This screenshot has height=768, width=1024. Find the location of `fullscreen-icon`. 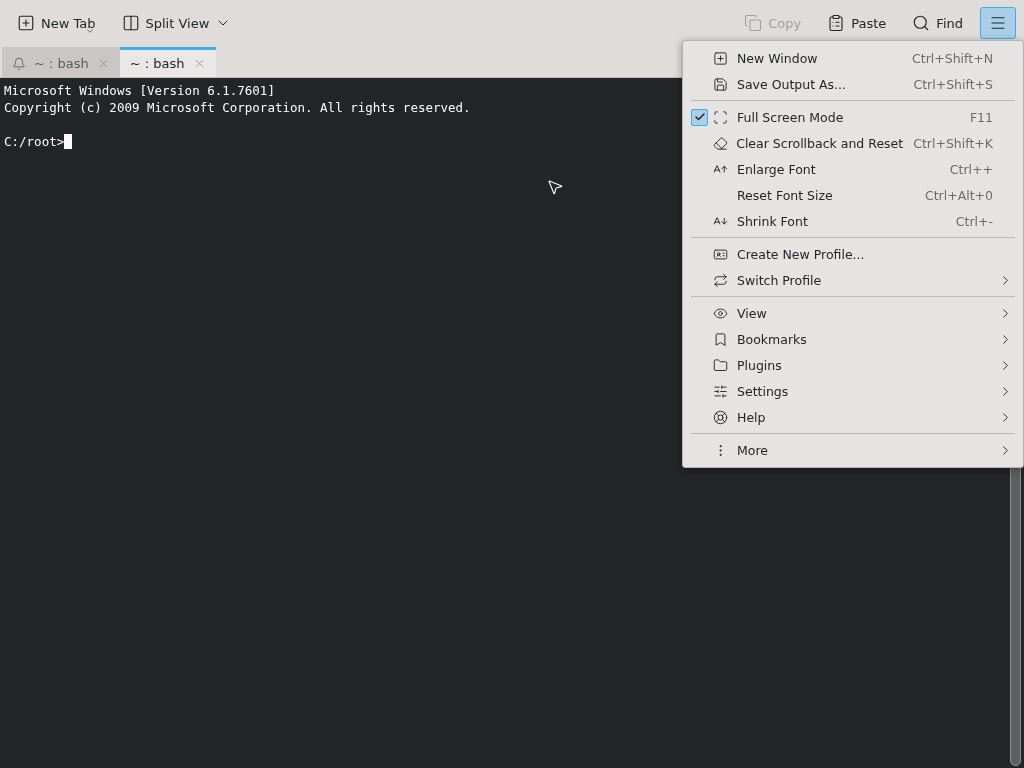

fullscreen-icon is located at coordinates (720, 117).